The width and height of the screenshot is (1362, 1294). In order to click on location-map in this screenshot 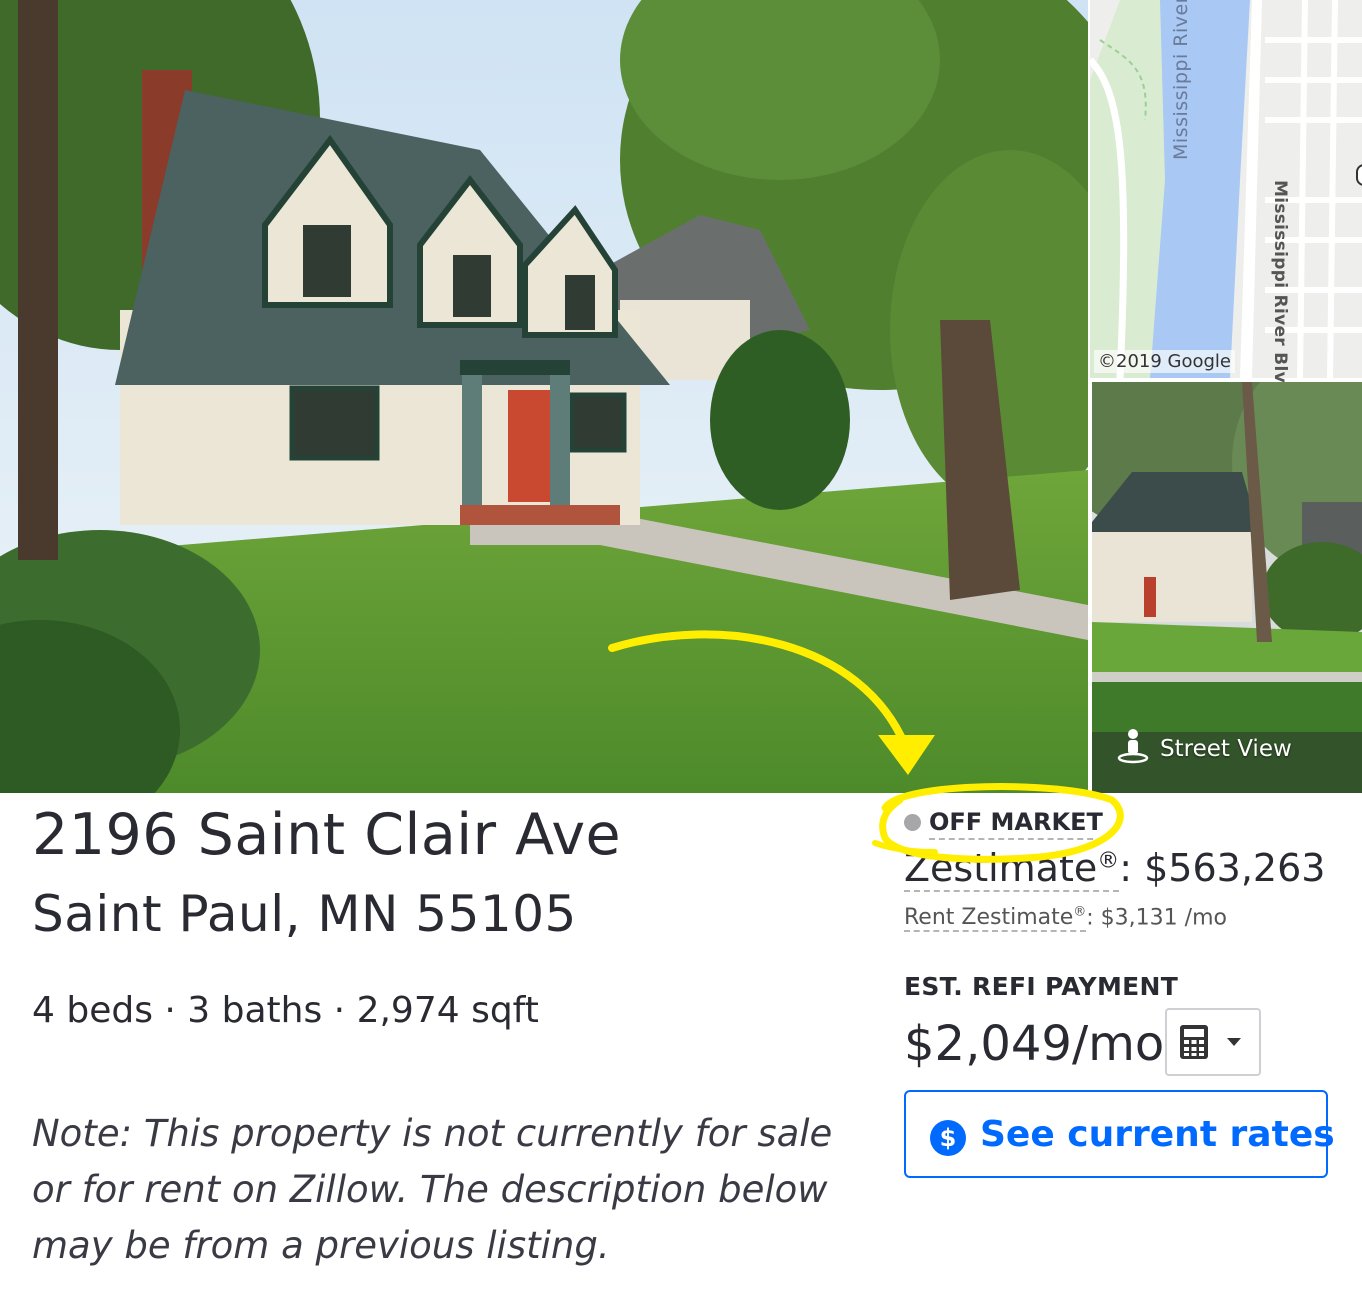, I will do `click(1226, 189)`.